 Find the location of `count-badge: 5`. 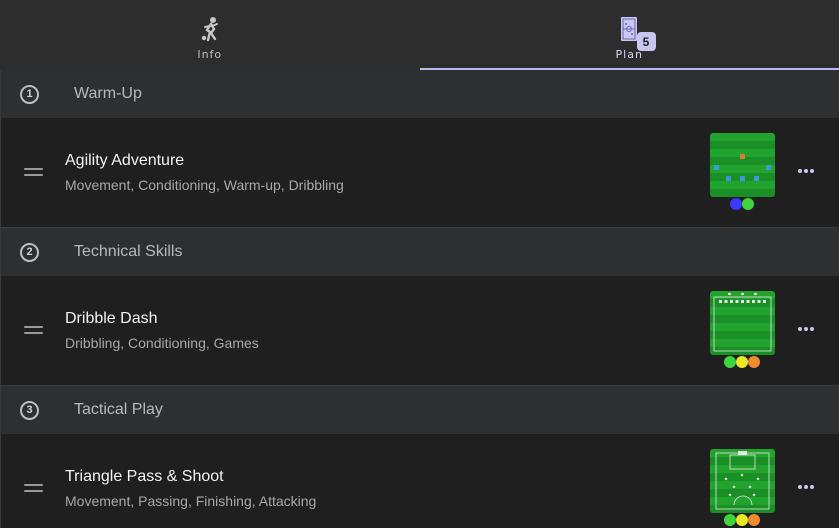

count-badge: 5 is located at coordinates (646, 41).